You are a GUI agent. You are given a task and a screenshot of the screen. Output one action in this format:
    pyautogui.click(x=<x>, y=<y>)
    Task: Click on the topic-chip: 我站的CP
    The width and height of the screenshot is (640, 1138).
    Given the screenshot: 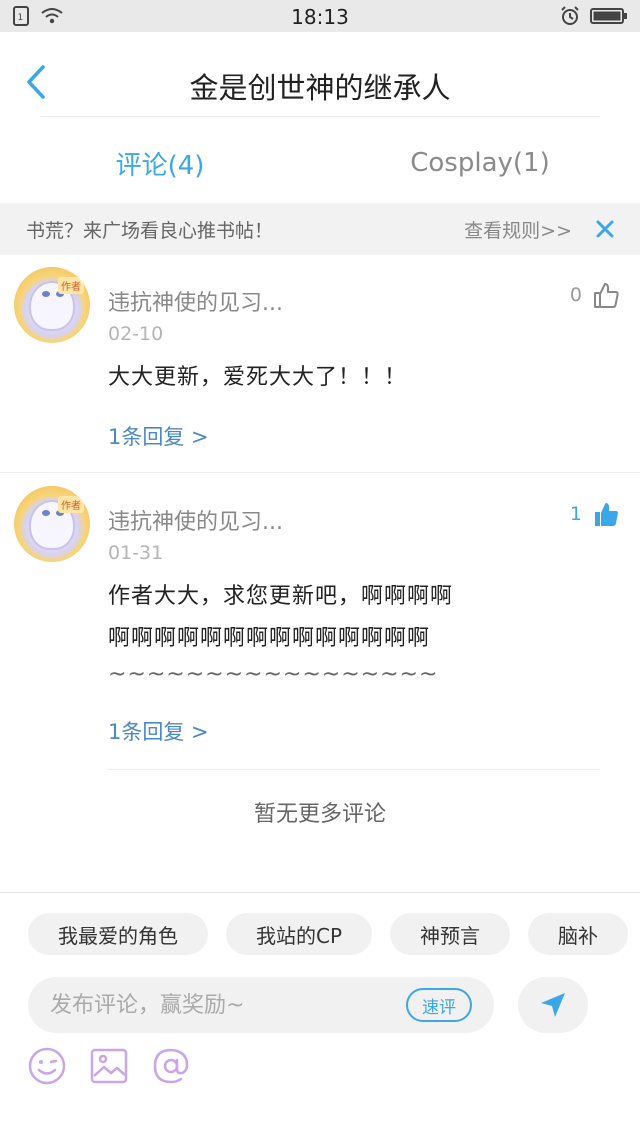 What is the action you would take?
    pyautogui.click(x=299, y=934)
    